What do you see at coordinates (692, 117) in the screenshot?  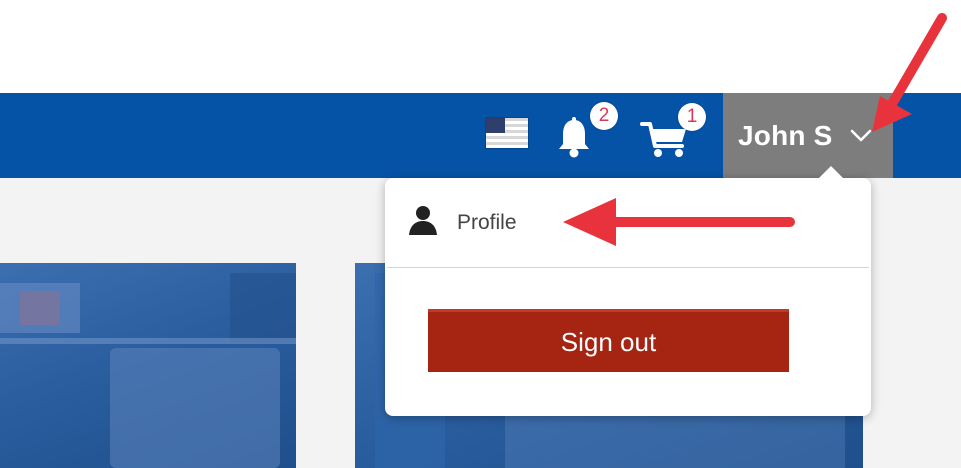 I see `cart-count-badge: 1` at bounding box center [692, 117].